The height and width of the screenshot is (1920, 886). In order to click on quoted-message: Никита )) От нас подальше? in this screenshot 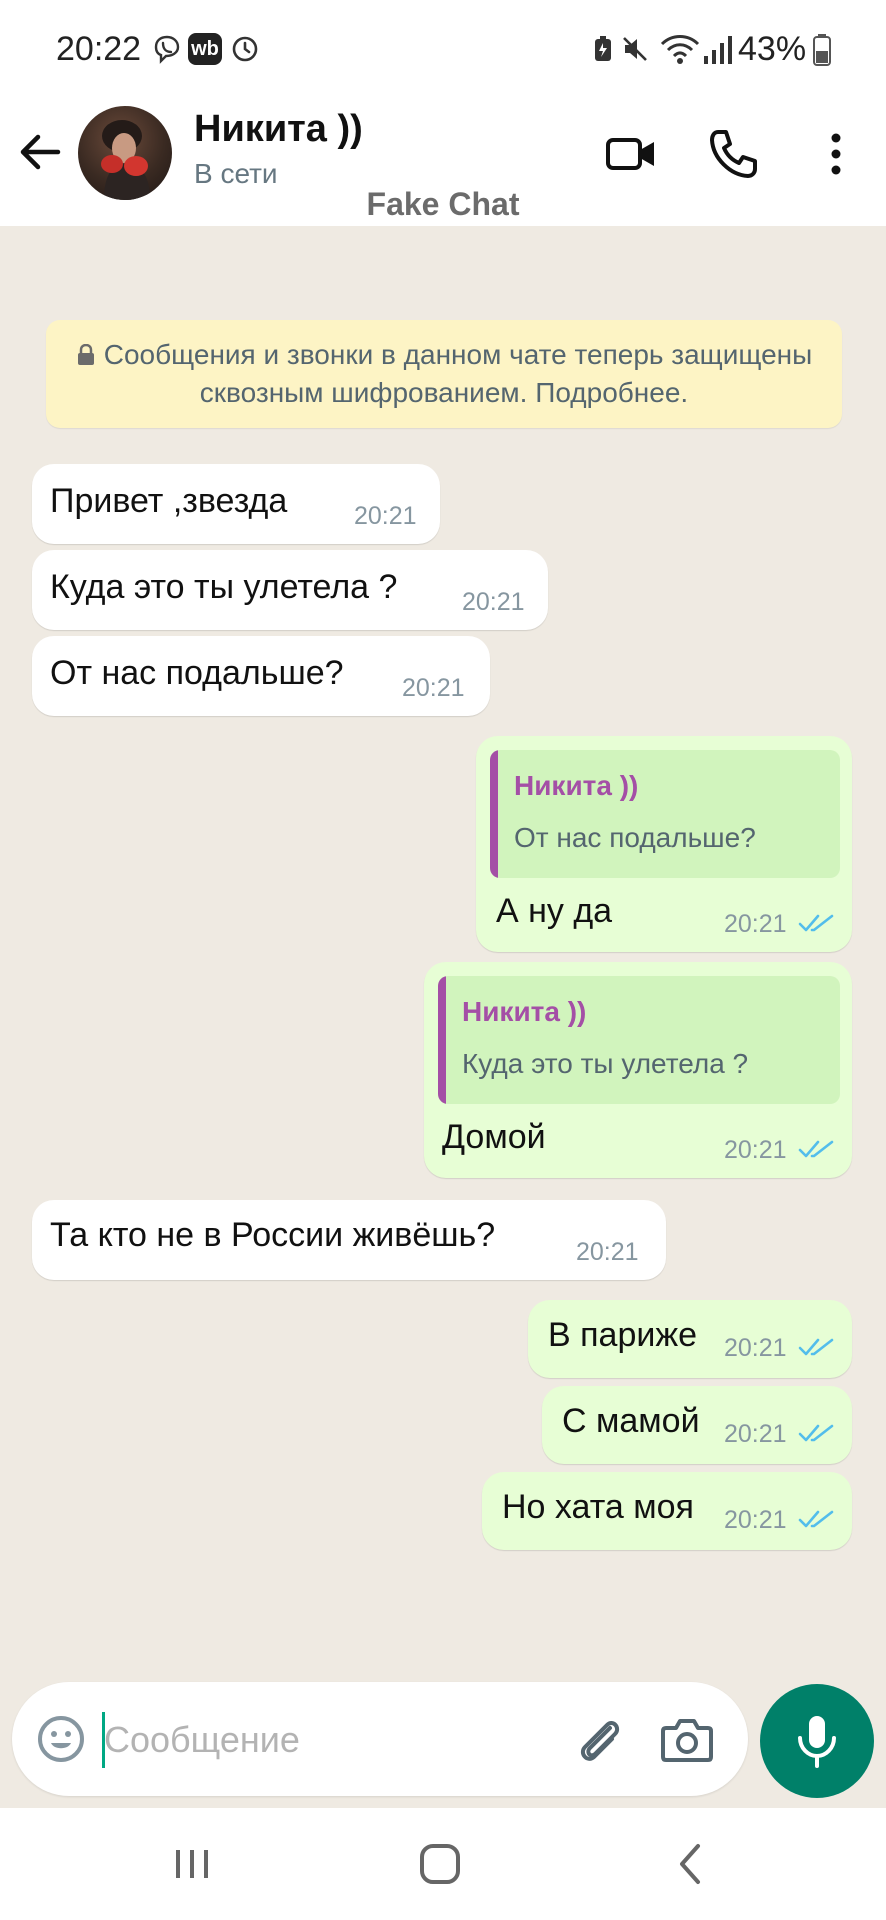, I will do `click(665, 814)`.